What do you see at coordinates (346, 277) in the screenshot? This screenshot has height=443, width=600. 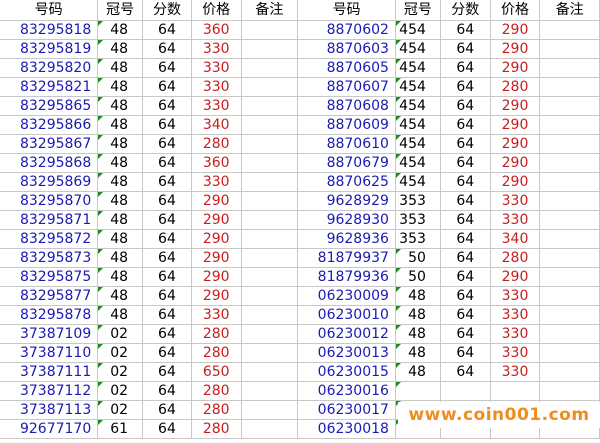 I see `right-number-cell: 81879936` at bounding box center [346, 277].